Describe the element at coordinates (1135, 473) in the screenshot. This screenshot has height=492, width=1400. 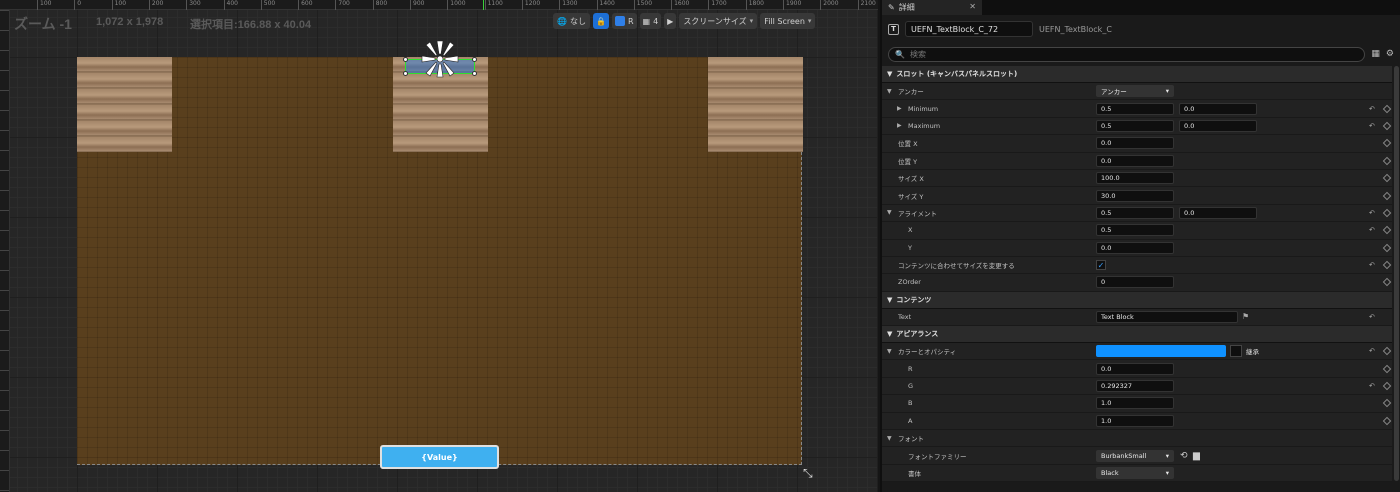
I see `typeface-dropdown: Black ▾` at that location.